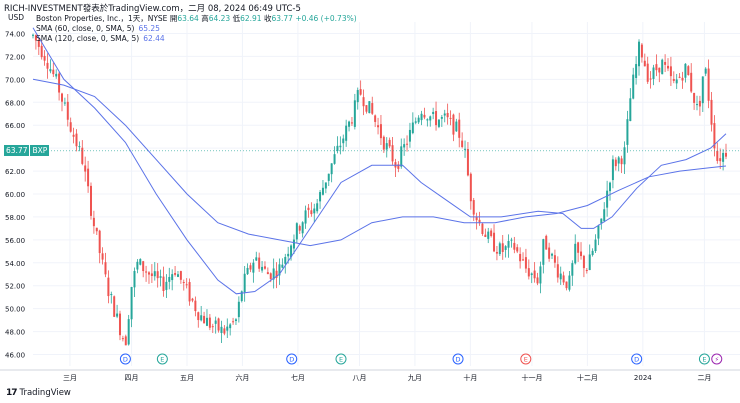  Describe the element at coordinates (15, 356) in the screenshot. I see `y-tick-label: 46.00` at that location.